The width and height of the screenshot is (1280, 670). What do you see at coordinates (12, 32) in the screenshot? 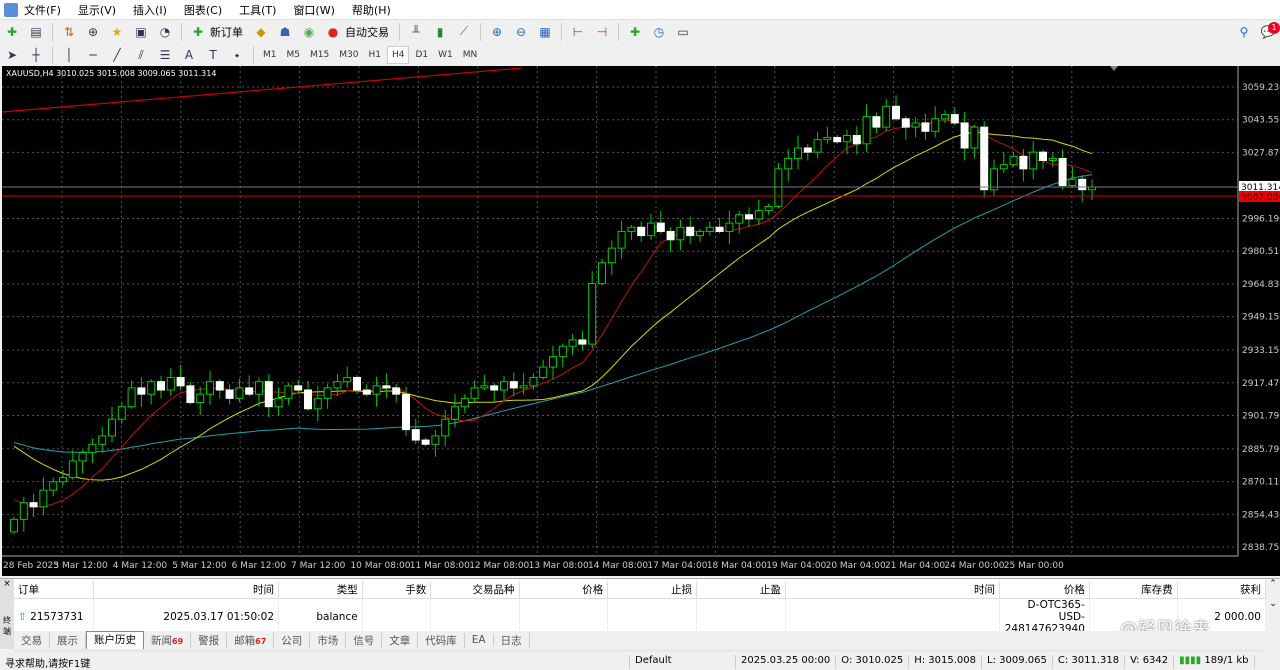
I see `new-chart-icon: ✚` at bounding box center [12, 32].